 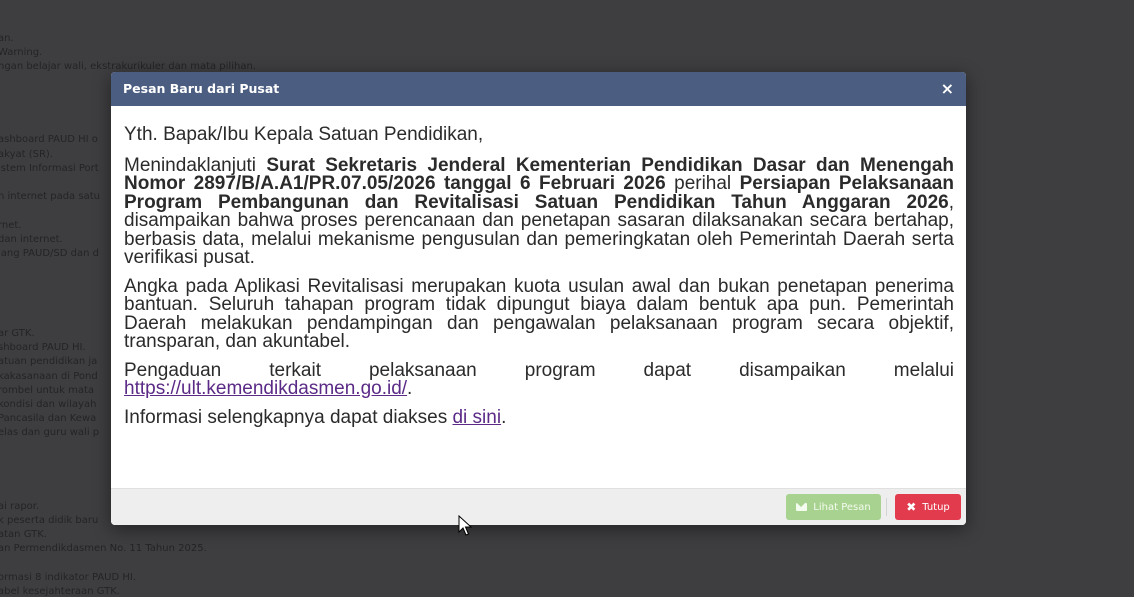 What do you see at coordinates (50, 196) in the screenshot?
I see `bg-text-line: n internet pada satu` at bounding box center [50, 196].